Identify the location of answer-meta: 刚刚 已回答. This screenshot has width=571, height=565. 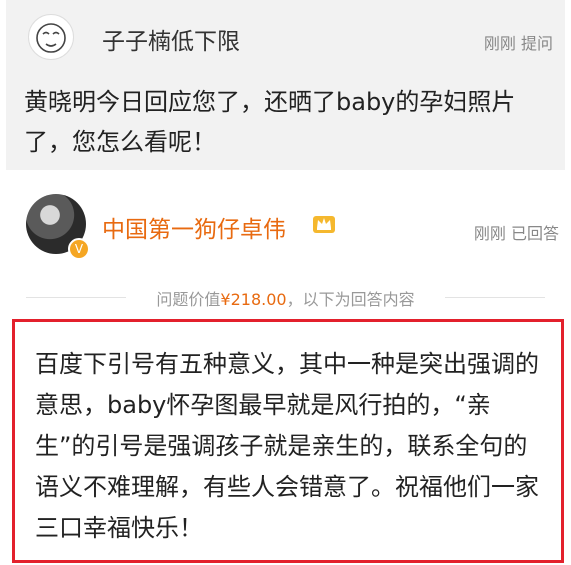
(516, 232).